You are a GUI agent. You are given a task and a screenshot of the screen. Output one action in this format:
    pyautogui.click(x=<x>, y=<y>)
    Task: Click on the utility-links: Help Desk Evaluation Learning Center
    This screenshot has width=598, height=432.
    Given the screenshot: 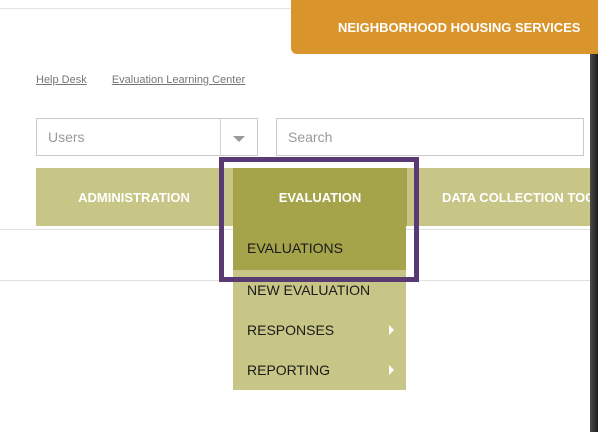 What is the action you would take?
    pyautogui.click(x=151, y=80)
    